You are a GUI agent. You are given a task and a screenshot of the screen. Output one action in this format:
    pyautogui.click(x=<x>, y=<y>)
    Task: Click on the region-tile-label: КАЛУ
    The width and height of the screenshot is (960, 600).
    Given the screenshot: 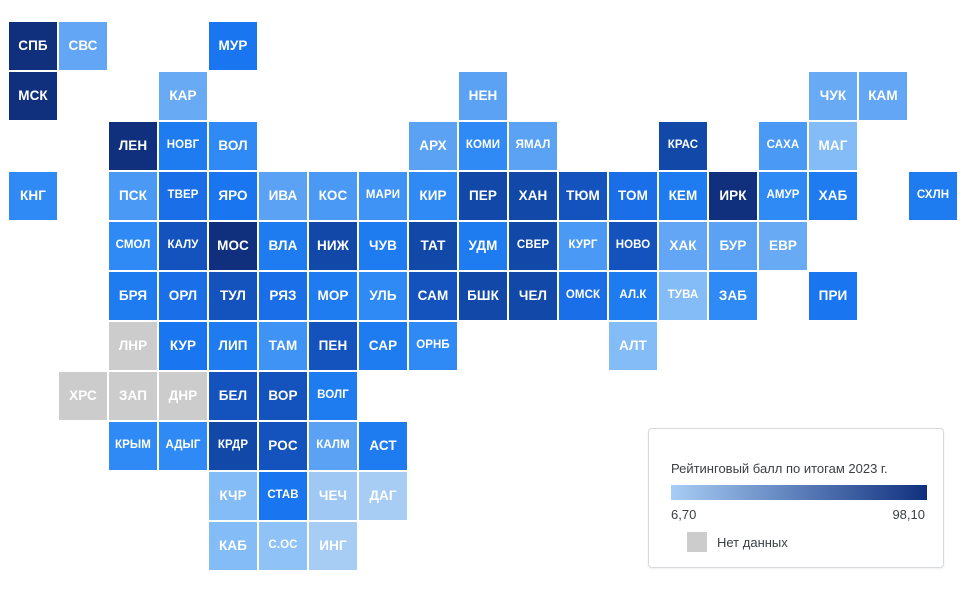 What is the action you would take?
    pyautogui.click(x=183, y=245)
    